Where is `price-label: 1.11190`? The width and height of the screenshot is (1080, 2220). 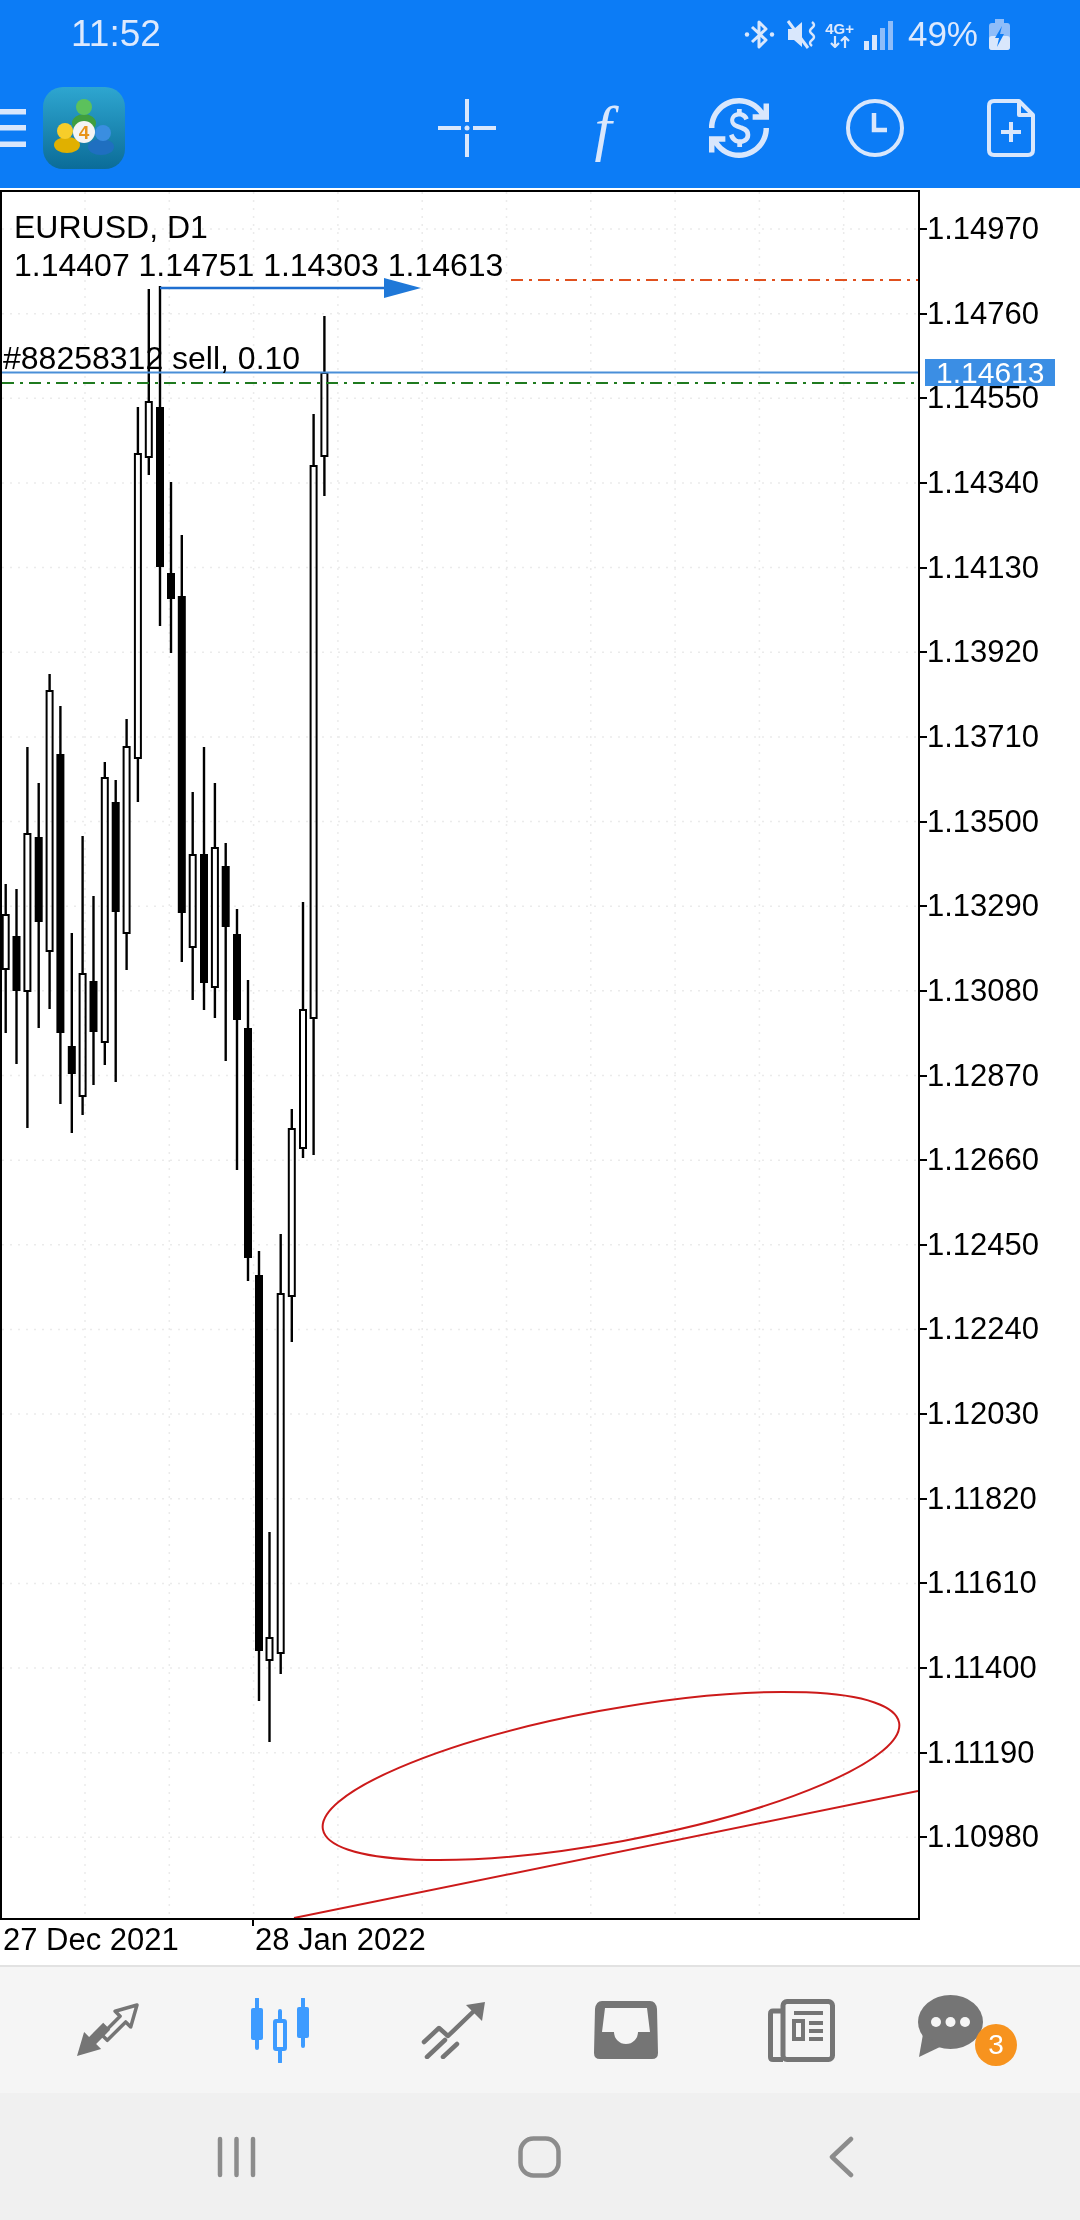
price-label: 1.11190 is located at coordinates (981, 1752).